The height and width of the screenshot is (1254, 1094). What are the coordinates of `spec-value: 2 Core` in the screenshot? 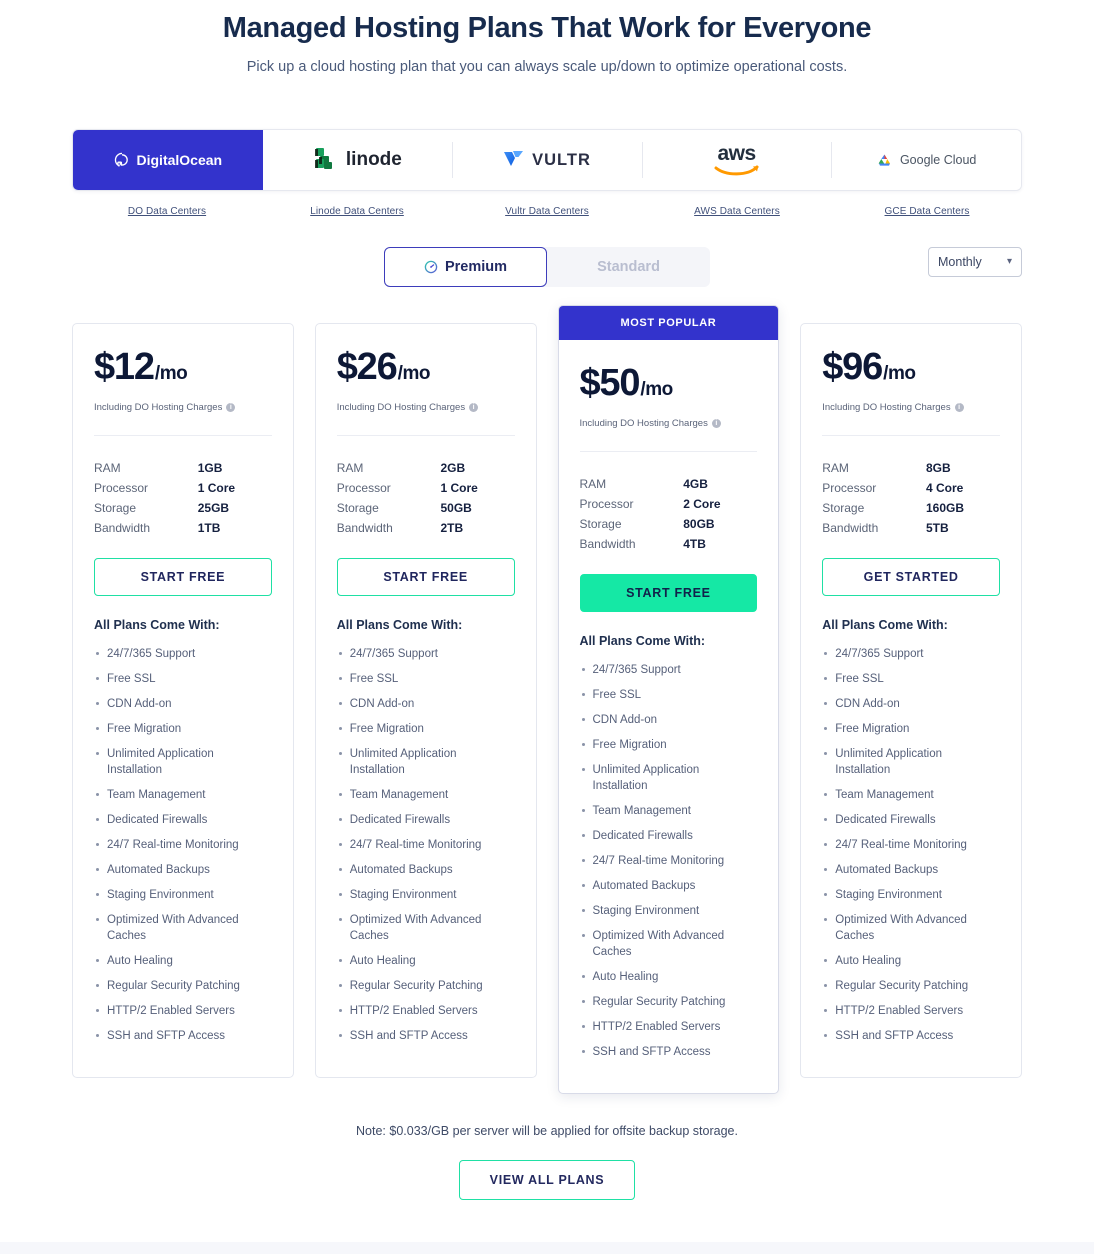 It's located at (702, 504).